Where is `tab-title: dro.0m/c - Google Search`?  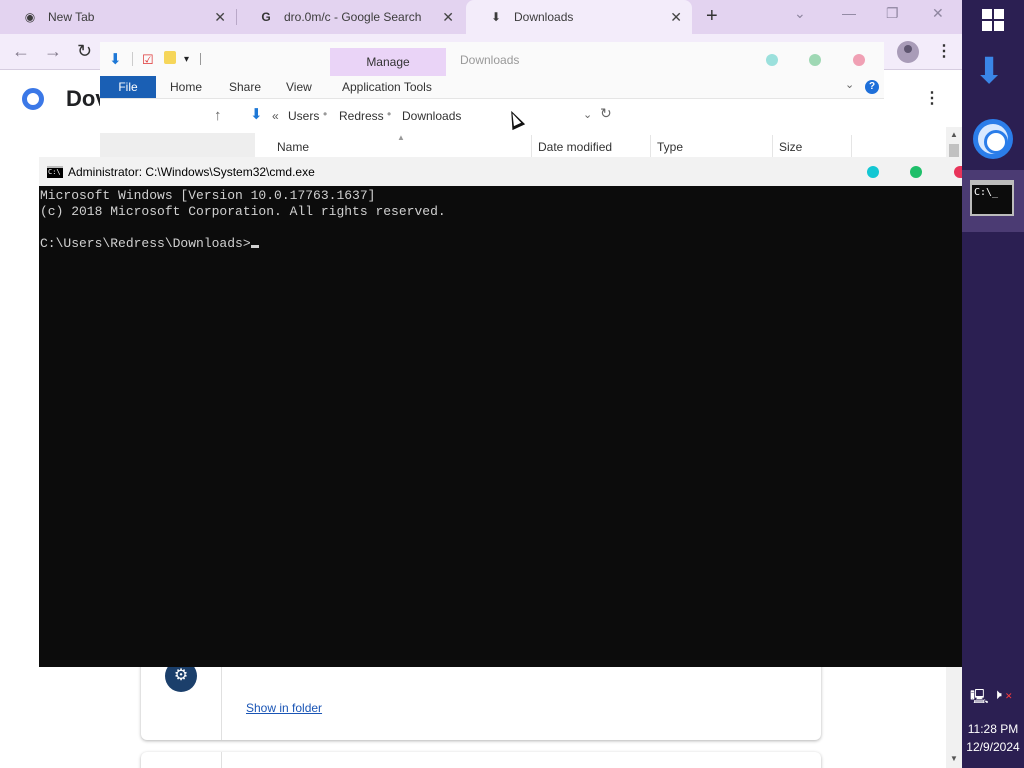 tab-title: dro.0m/c - Google Search is located at coordinates (353, 17).